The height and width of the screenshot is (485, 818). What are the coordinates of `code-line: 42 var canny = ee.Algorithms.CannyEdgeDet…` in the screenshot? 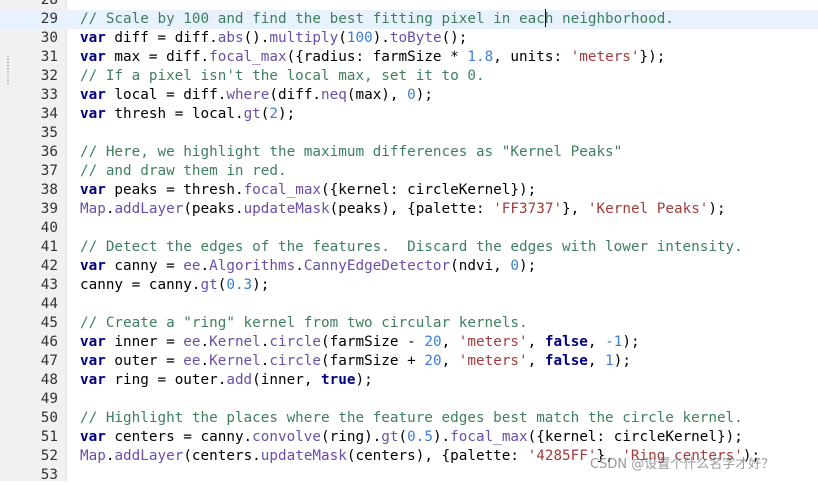 It's located at (409, 266).